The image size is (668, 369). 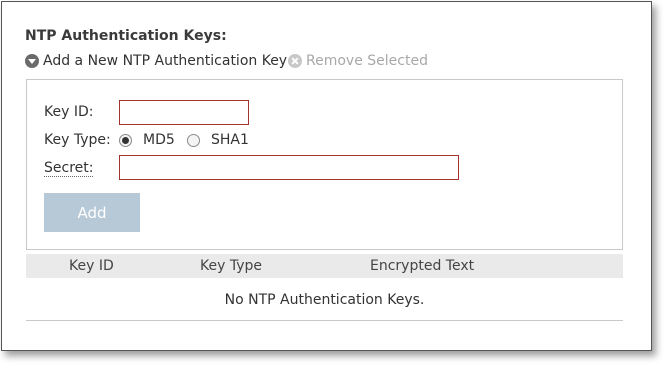 What do you see at coordinates (230, 140) in the screenshot?
I see `key-type-sha1-label: SHA1` at bounding box center [230, 140].